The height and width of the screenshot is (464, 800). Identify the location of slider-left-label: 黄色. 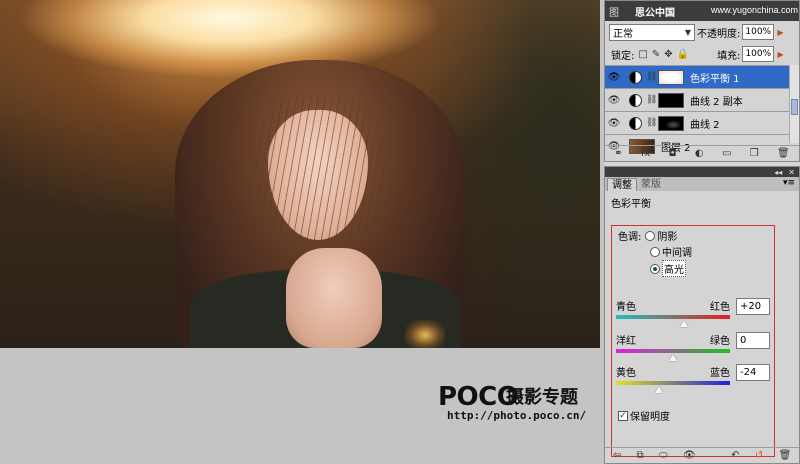
(626, 373).